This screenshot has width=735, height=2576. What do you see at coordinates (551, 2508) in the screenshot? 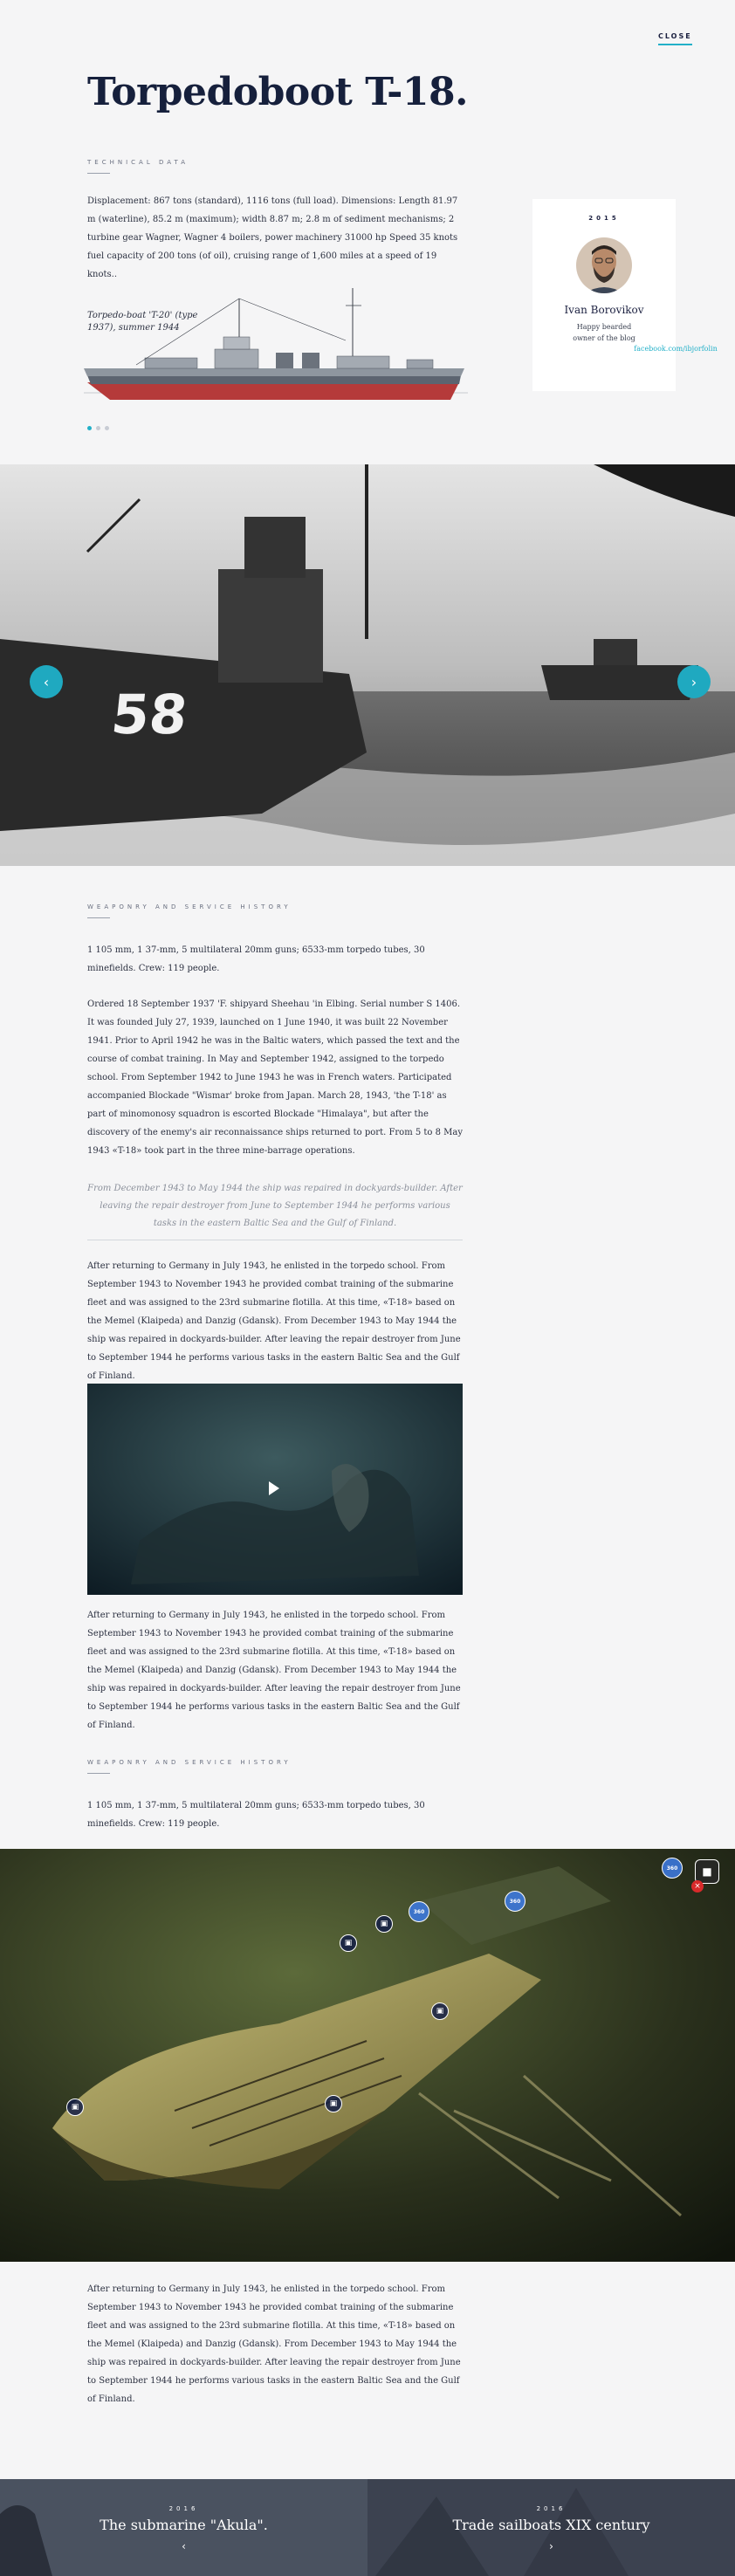
I see `next-article-year: 2016` at bounding box center [551, 2508].